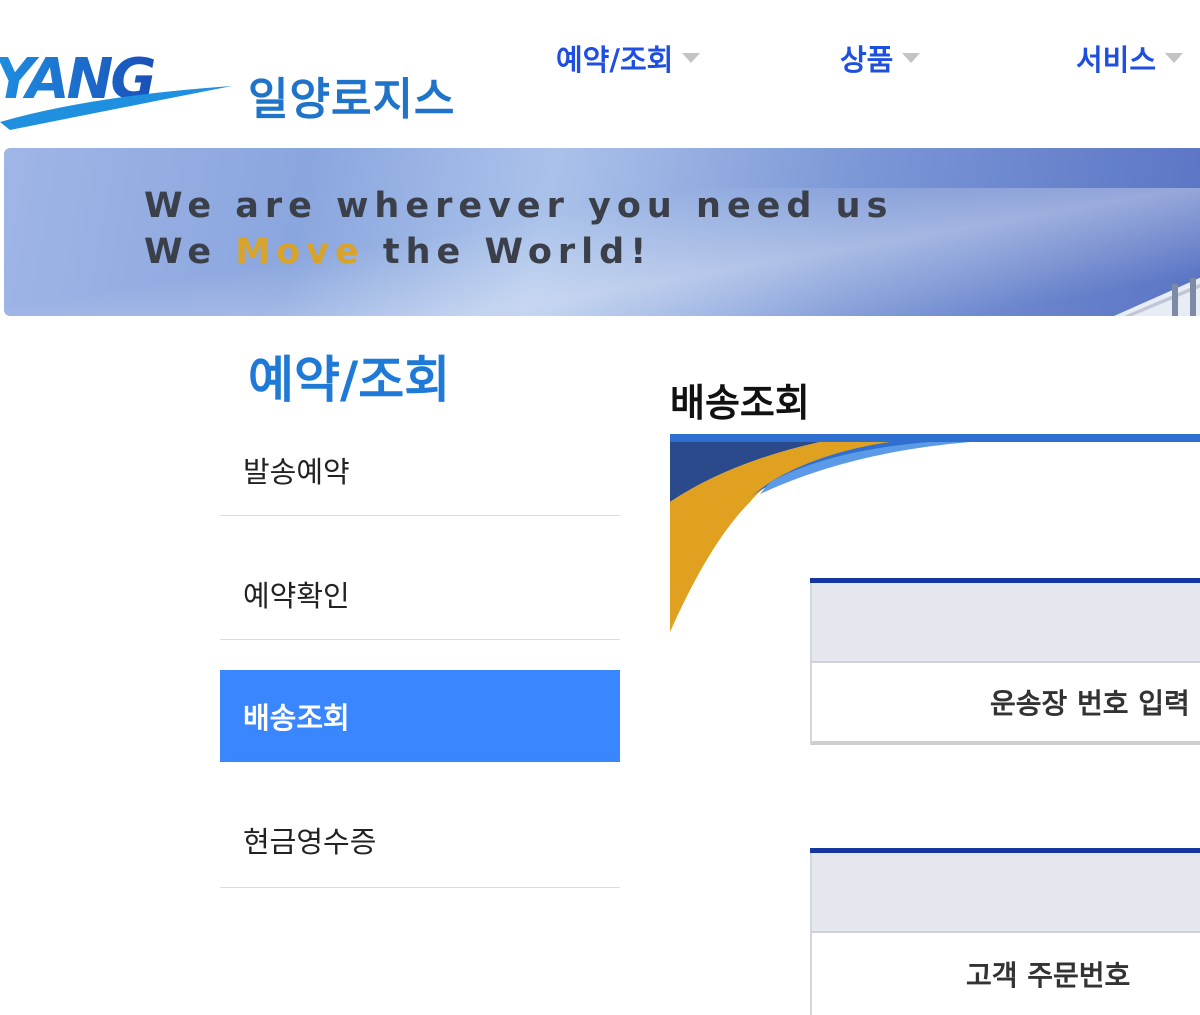 This screenshot has width=1200, height=1015. I want to click on sidebar-item-reservation-check: 예약확인, so click(420, 578).